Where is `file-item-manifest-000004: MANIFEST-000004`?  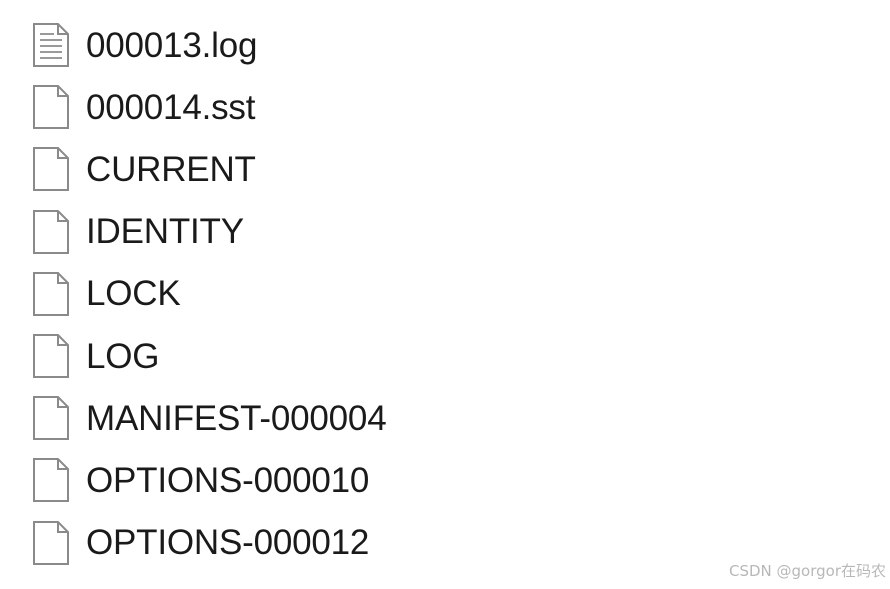
file-item-manifest-000004: MANIFEST-000004 is located at coordinates (292, 418).